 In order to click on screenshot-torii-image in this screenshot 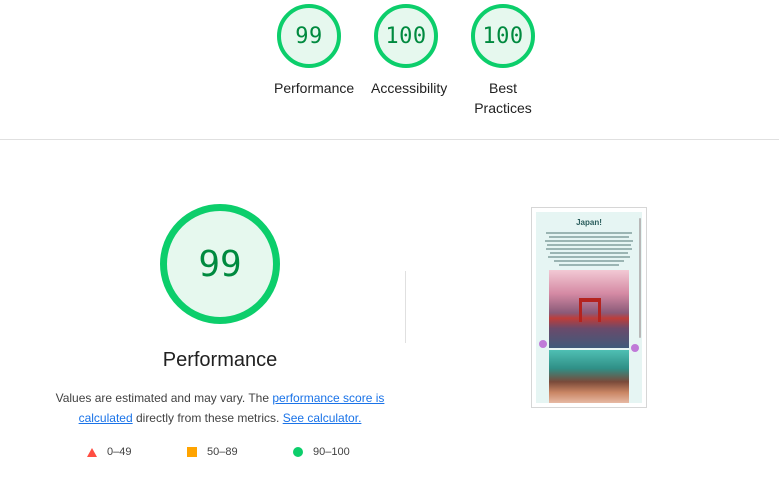, I will do `click(589, 309)`.